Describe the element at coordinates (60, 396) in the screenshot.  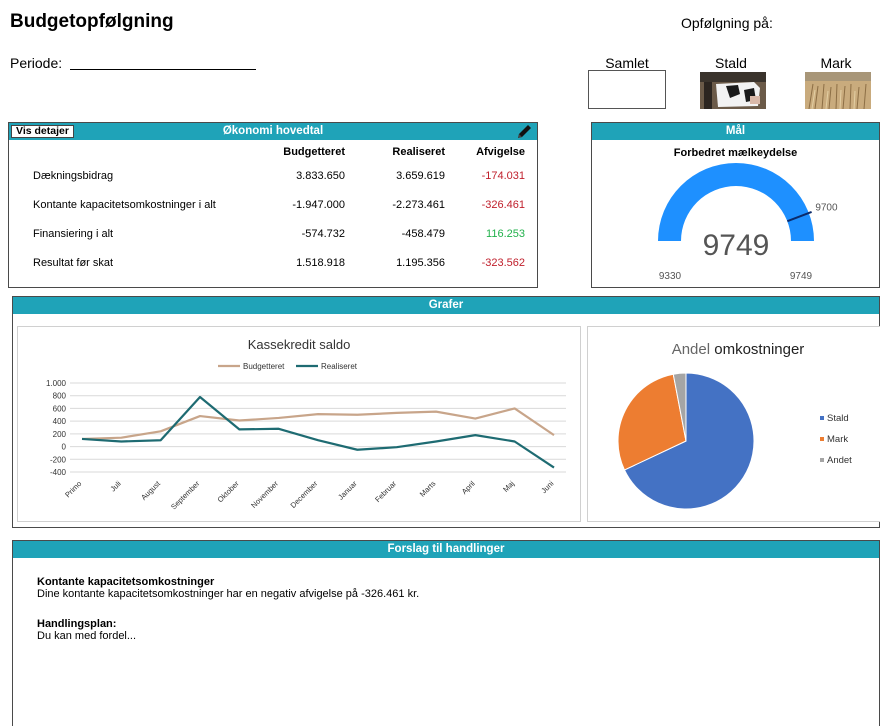
I see `y-tick-label: 800` at that location.